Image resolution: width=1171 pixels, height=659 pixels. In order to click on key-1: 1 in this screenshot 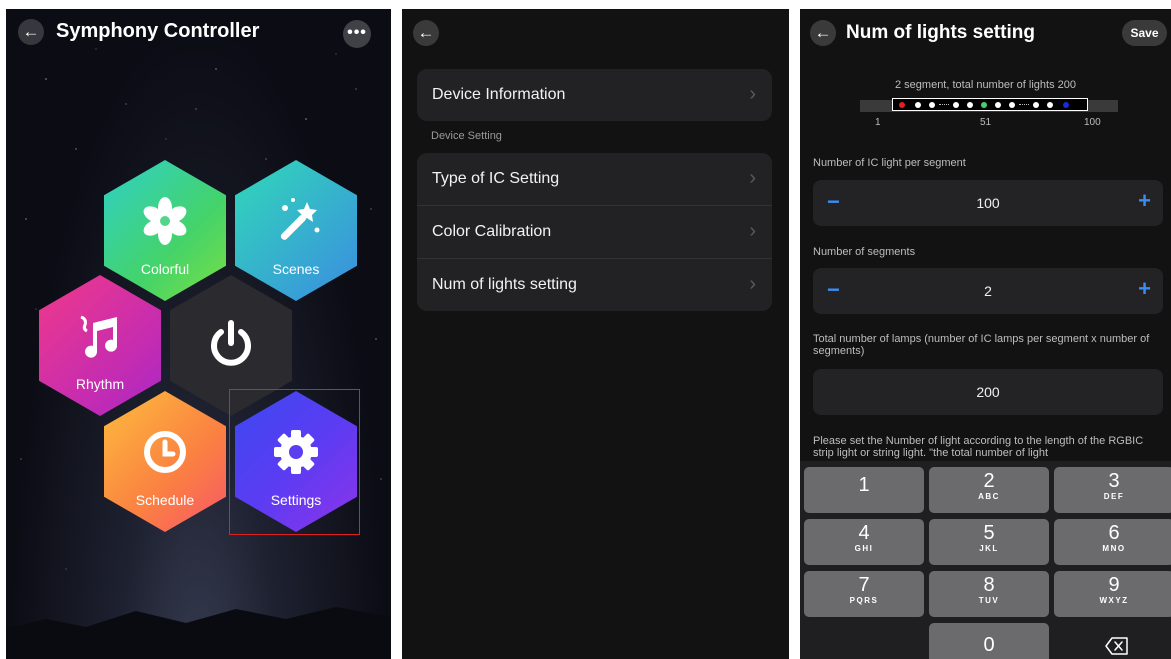, I will do `click(864, 490)`.